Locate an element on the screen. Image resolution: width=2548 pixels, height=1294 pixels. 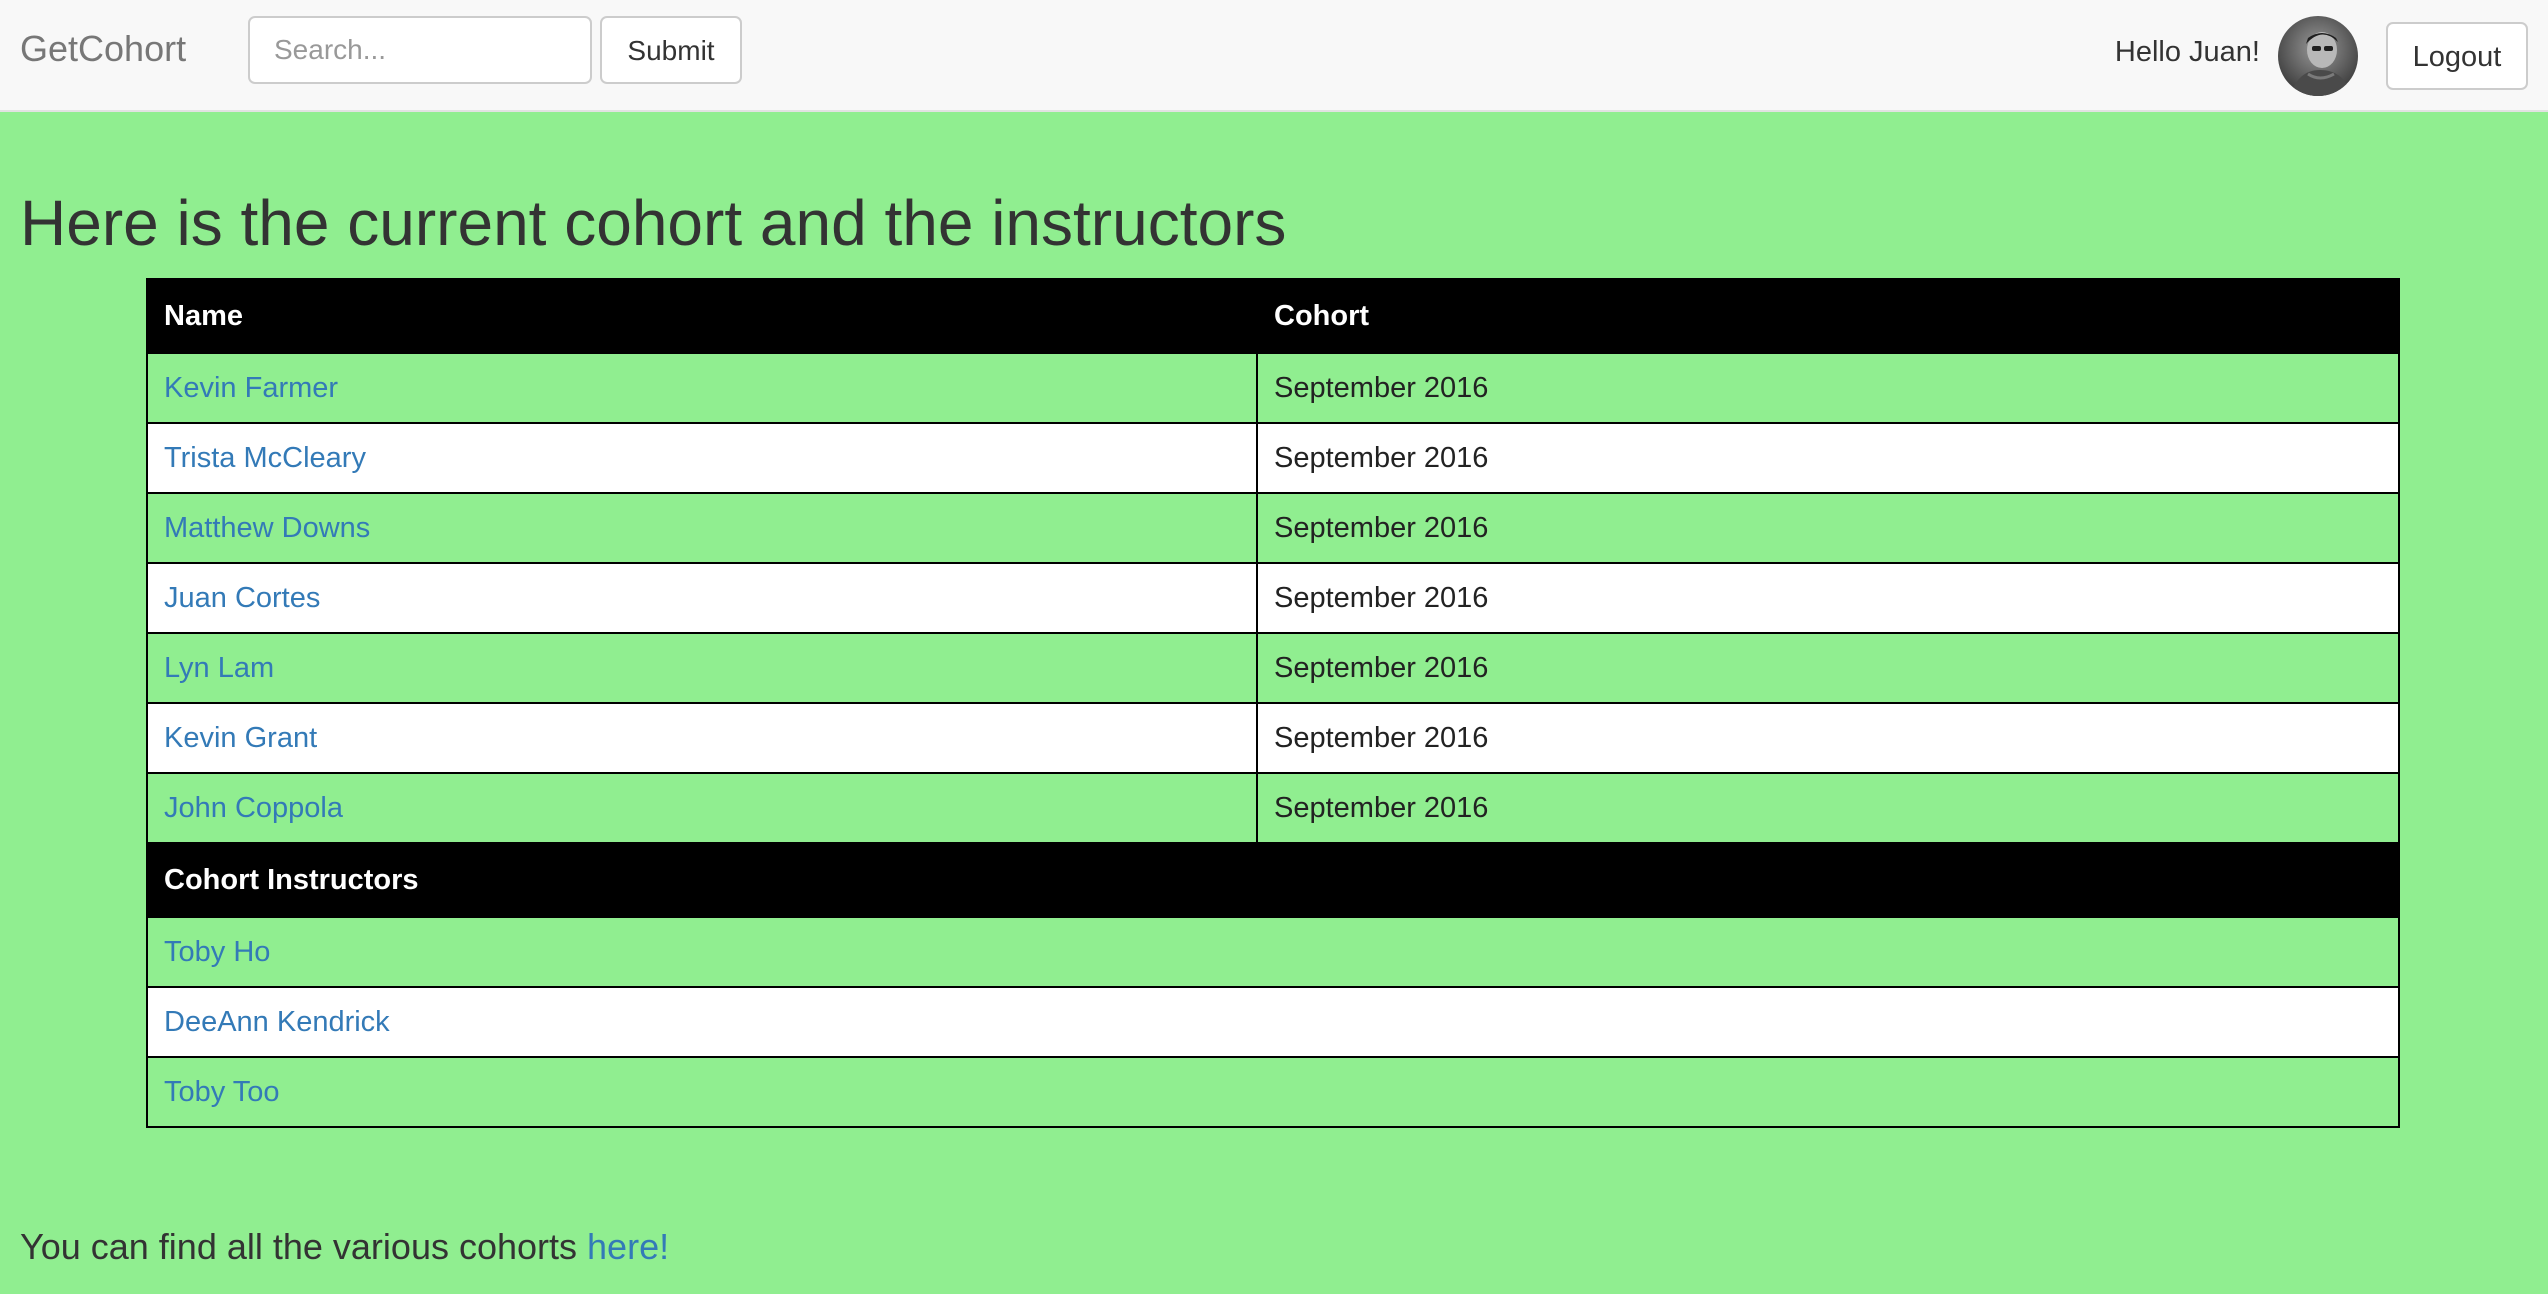
instructors-header-row: Cohort Instructors is located at coordinates (1273, 880).